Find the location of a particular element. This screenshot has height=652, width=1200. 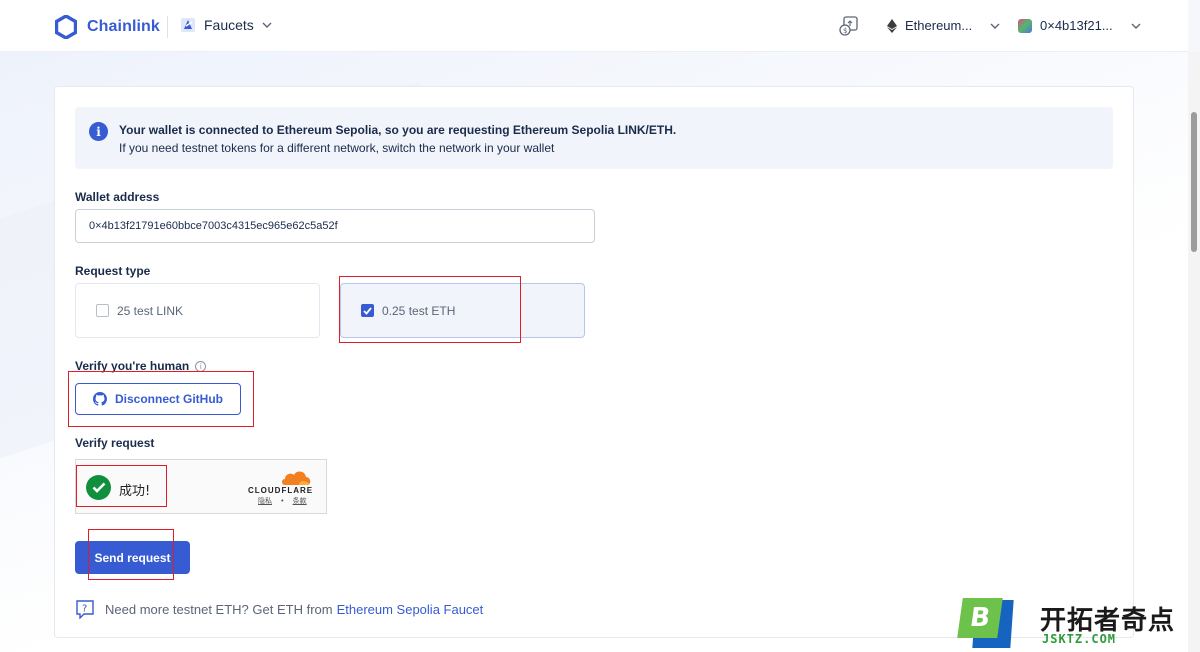

verify-request-label: Verify request is located at coordinates (115, 443).